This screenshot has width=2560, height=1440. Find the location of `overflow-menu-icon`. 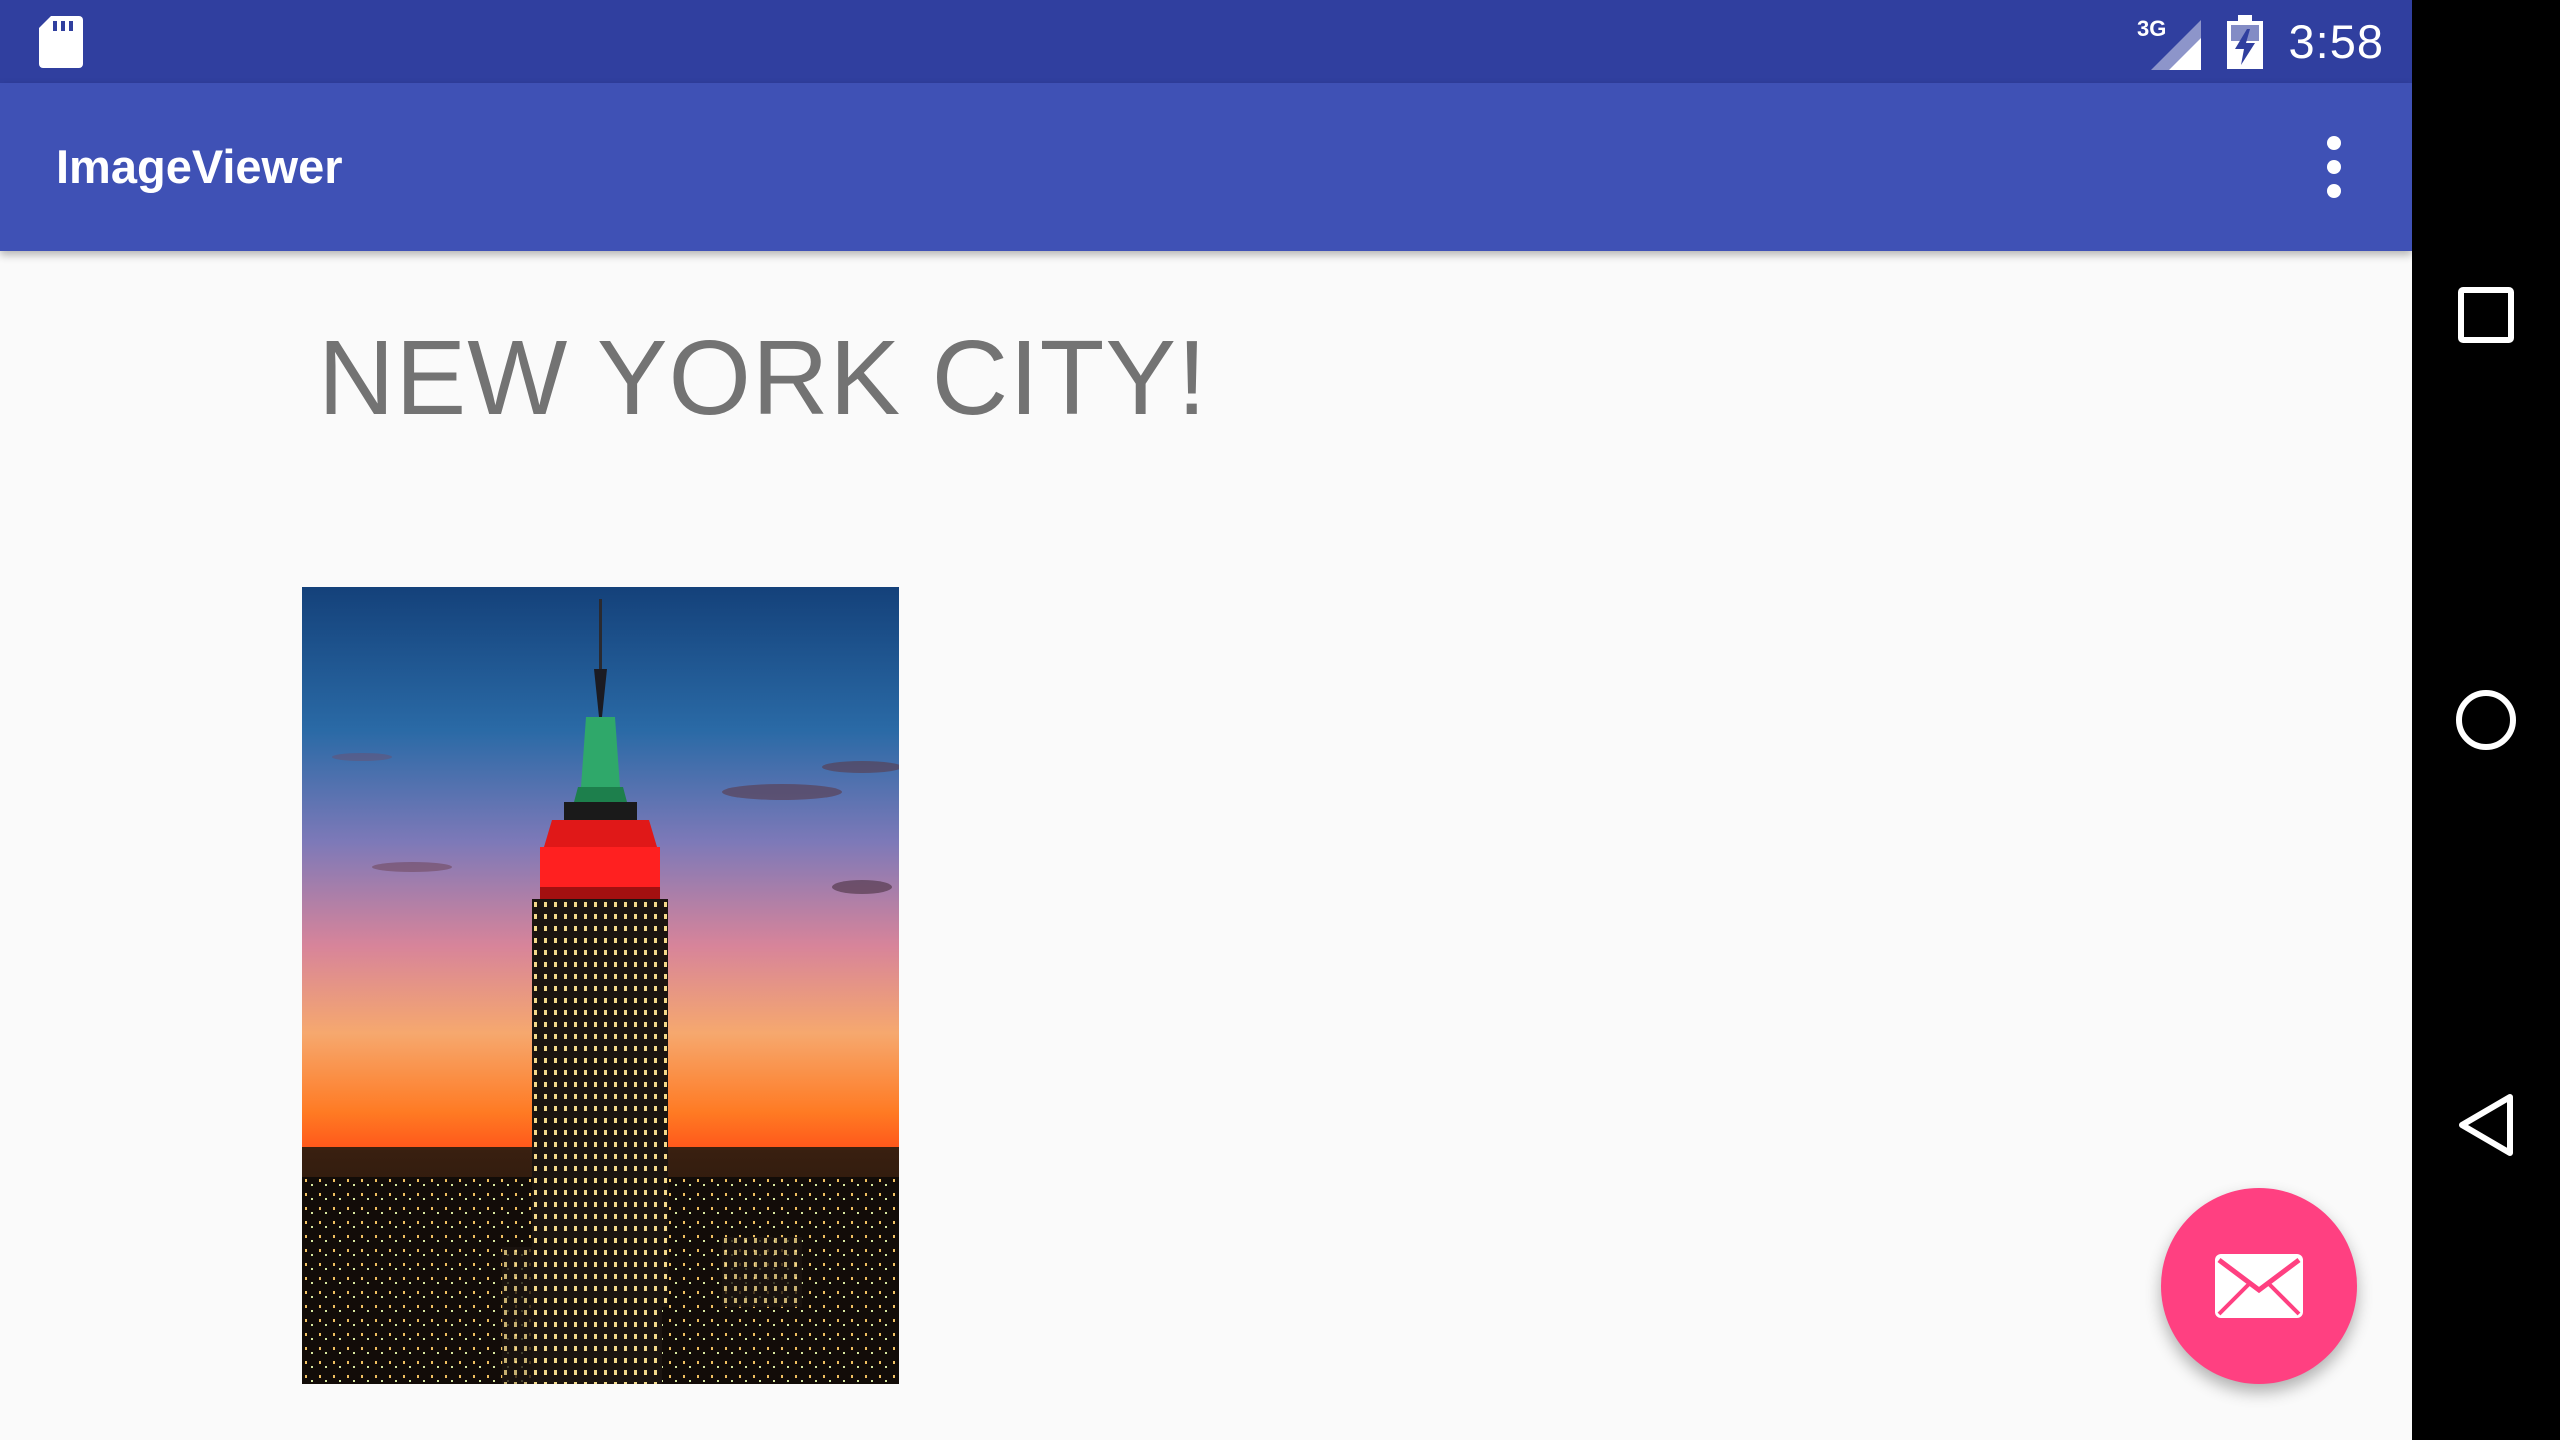

overflow-menu-icon is located at coordinates (2334, 143).